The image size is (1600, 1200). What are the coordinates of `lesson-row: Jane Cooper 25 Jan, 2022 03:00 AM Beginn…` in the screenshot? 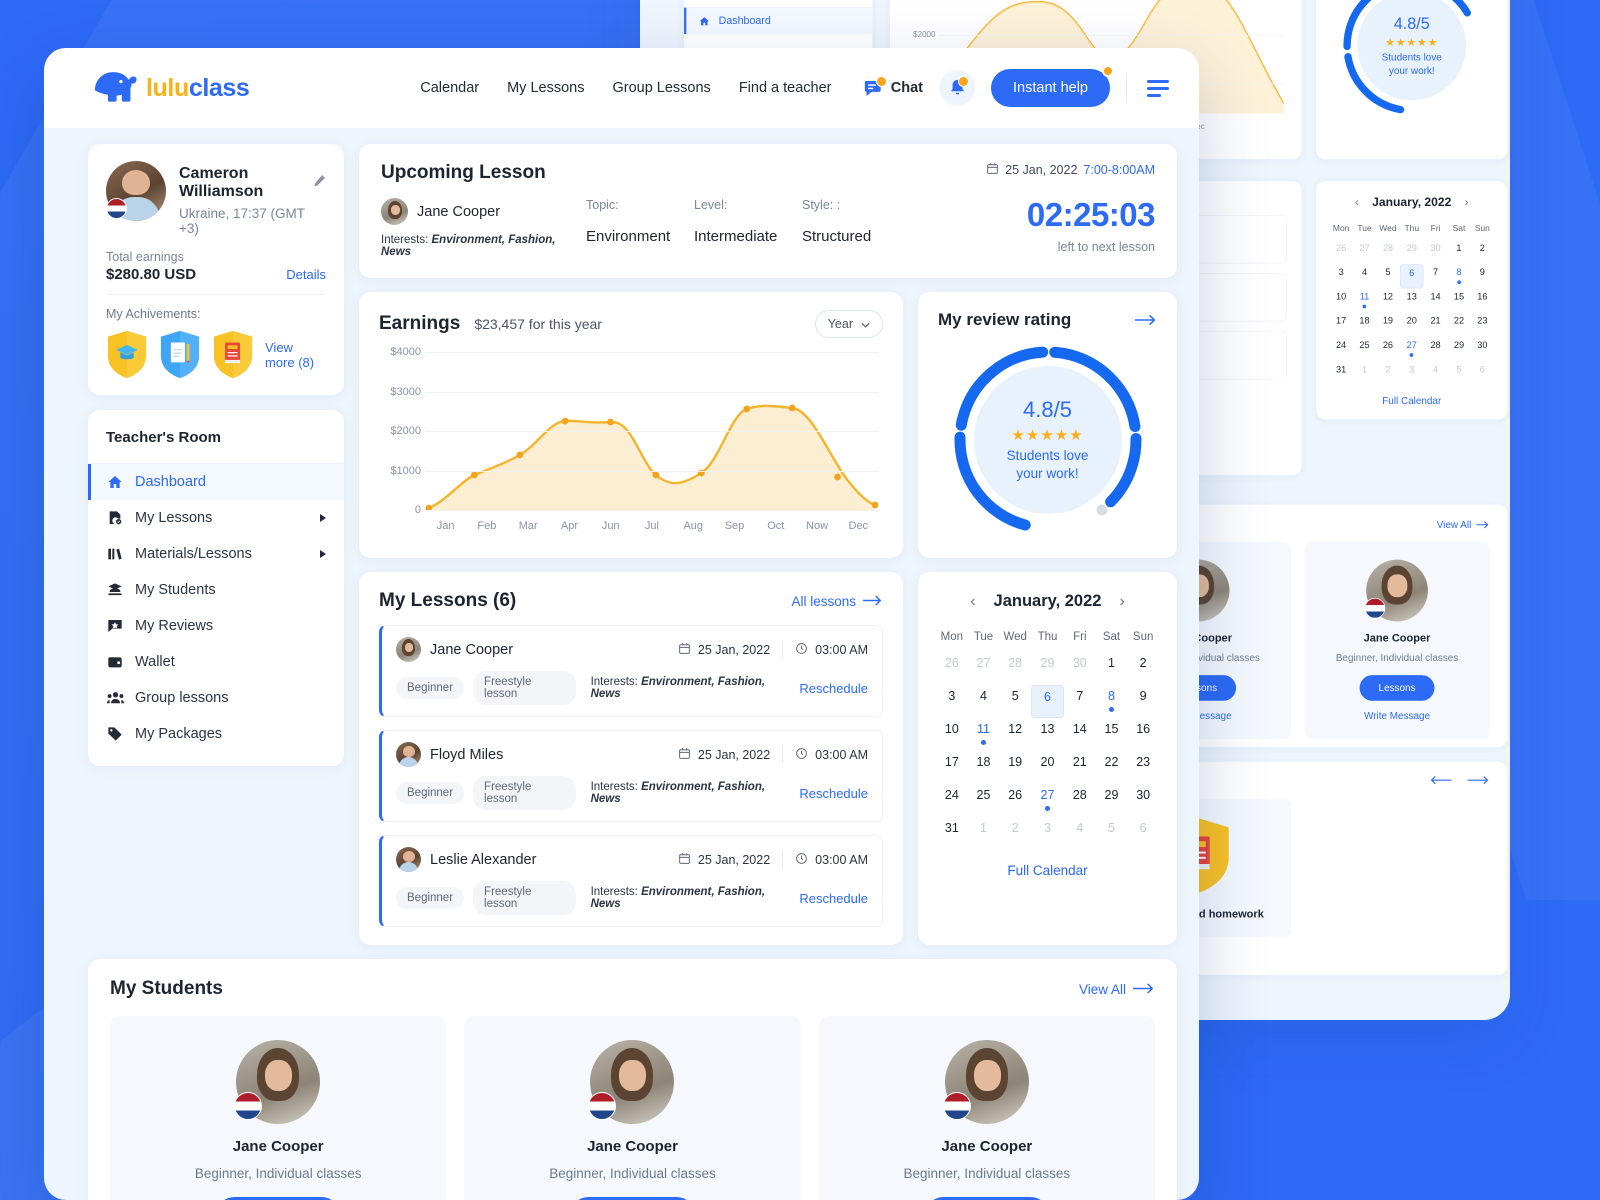 It's located at (631, 671).